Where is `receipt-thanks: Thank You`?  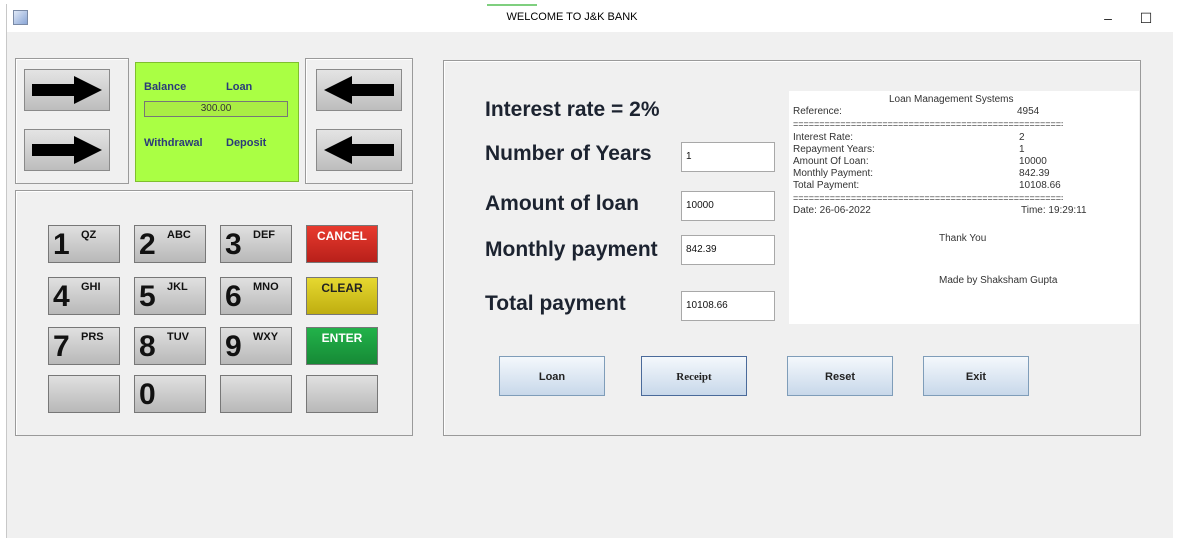 receipt-thanks: Thank You is located at coordinates (963, 238).